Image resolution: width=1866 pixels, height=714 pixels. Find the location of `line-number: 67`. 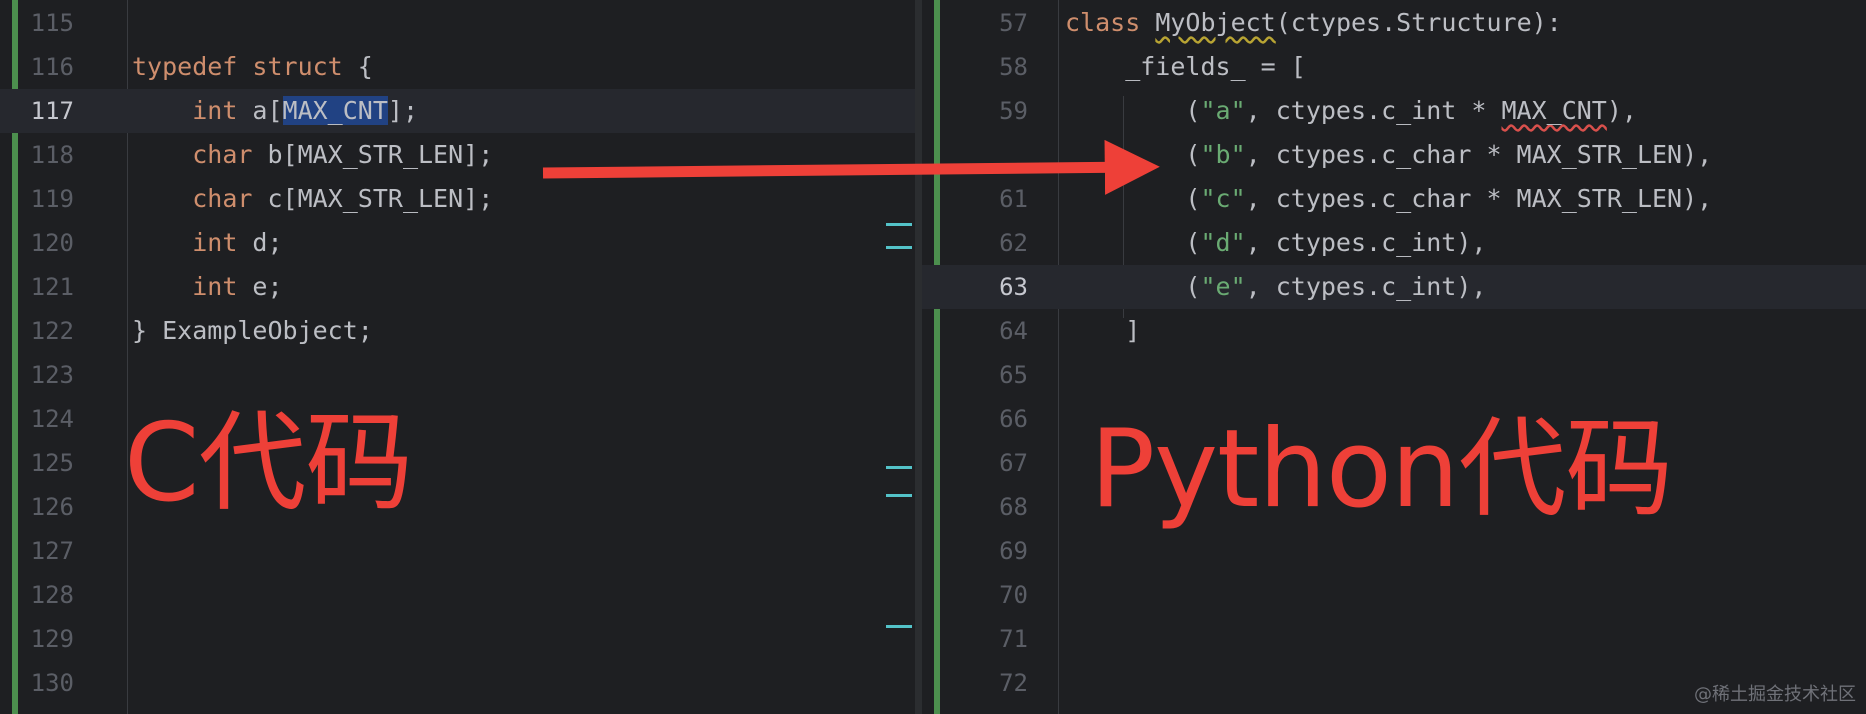

line-number: 67 is located at coordinates (985, 463).